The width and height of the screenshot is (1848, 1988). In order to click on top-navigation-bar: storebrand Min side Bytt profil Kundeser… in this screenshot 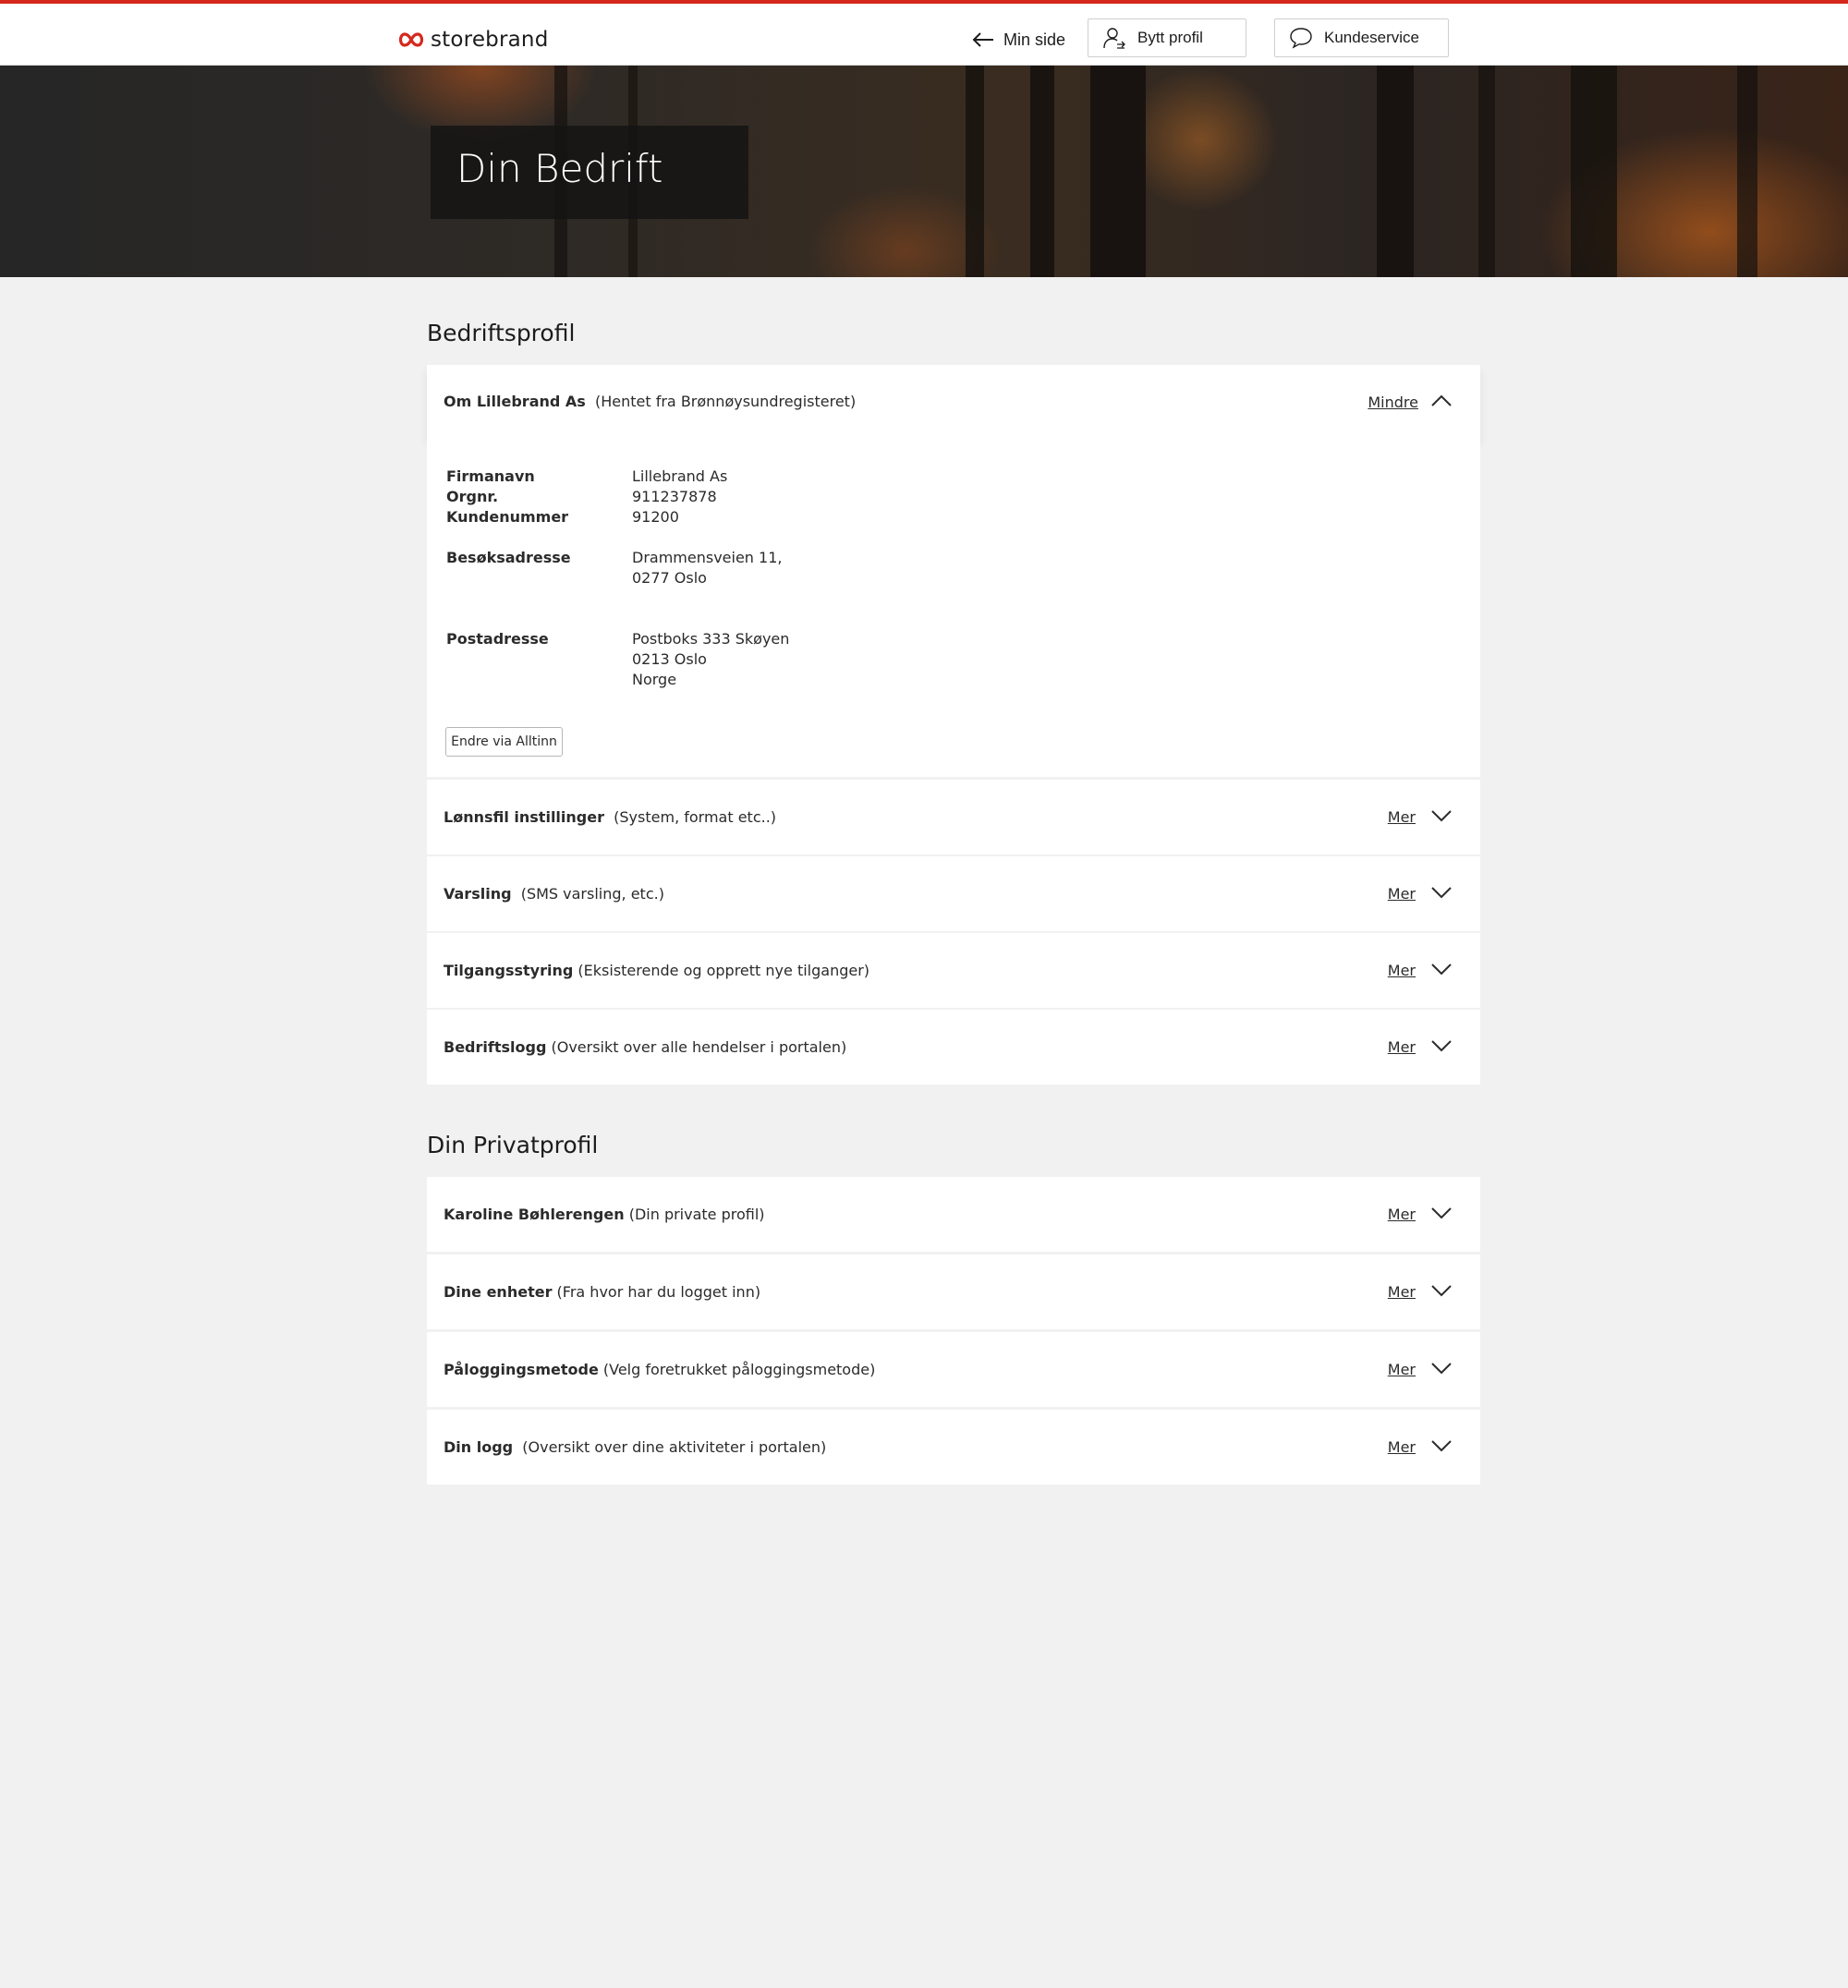, I will do `click(924, 33)`.